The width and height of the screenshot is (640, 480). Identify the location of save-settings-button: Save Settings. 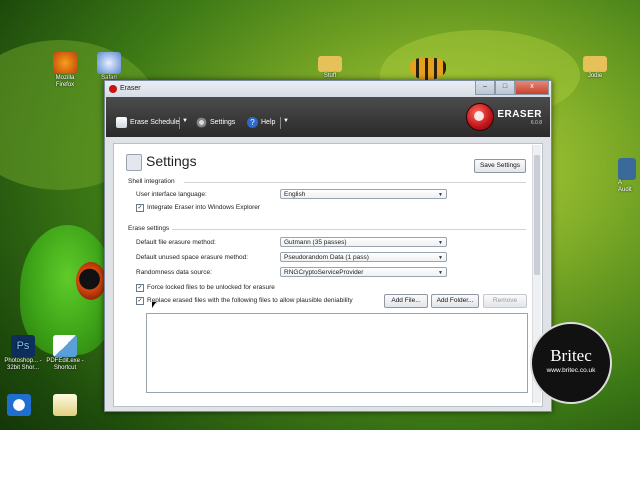
(500, 166).